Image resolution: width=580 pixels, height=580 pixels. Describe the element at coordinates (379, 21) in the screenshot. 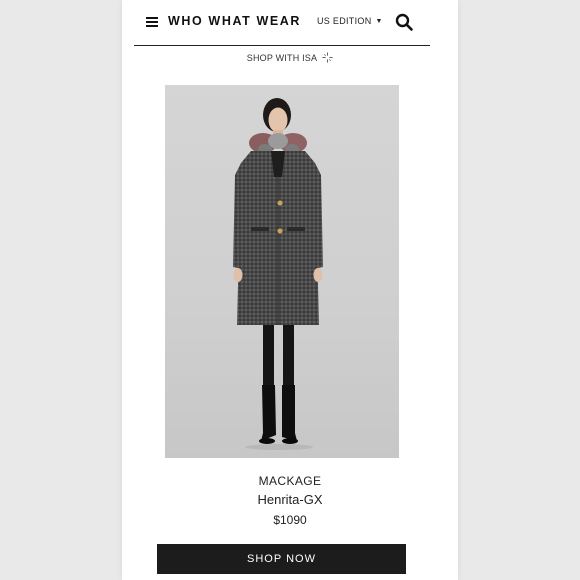

I see `caret-down-icon: ▼` at that location.